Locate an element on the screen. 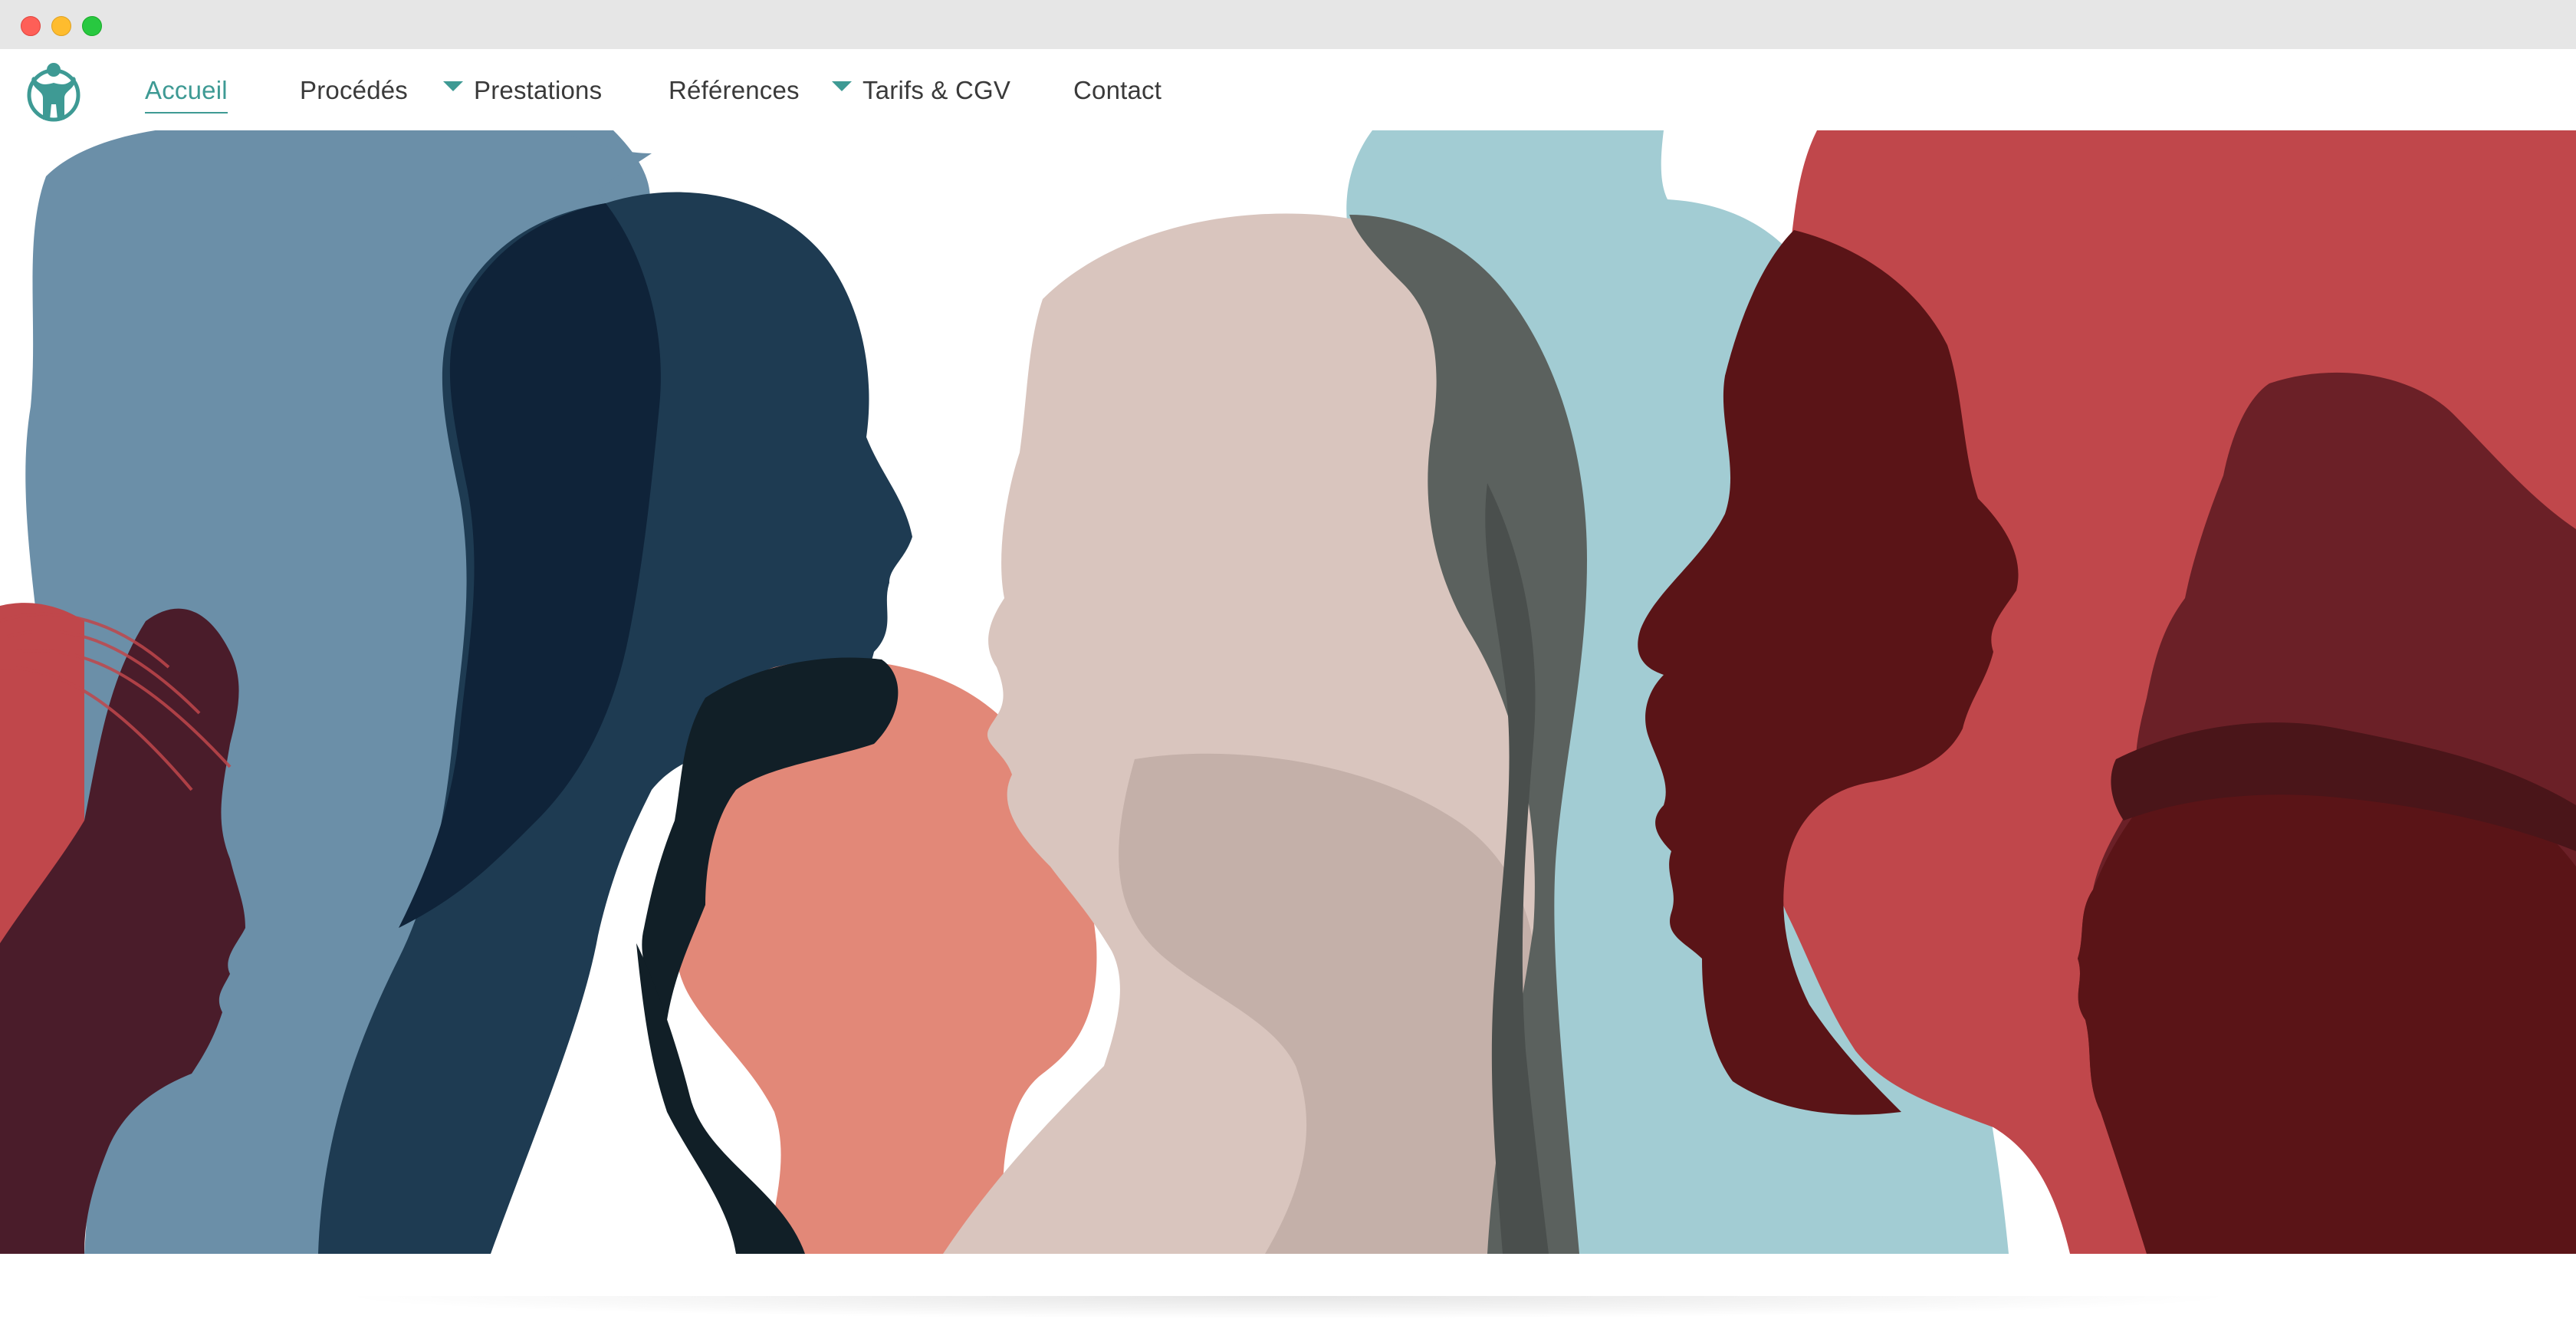 This screenshot has height=1319, width=2576. nav-item-label: Contact is located at coordinates (1118, 90).